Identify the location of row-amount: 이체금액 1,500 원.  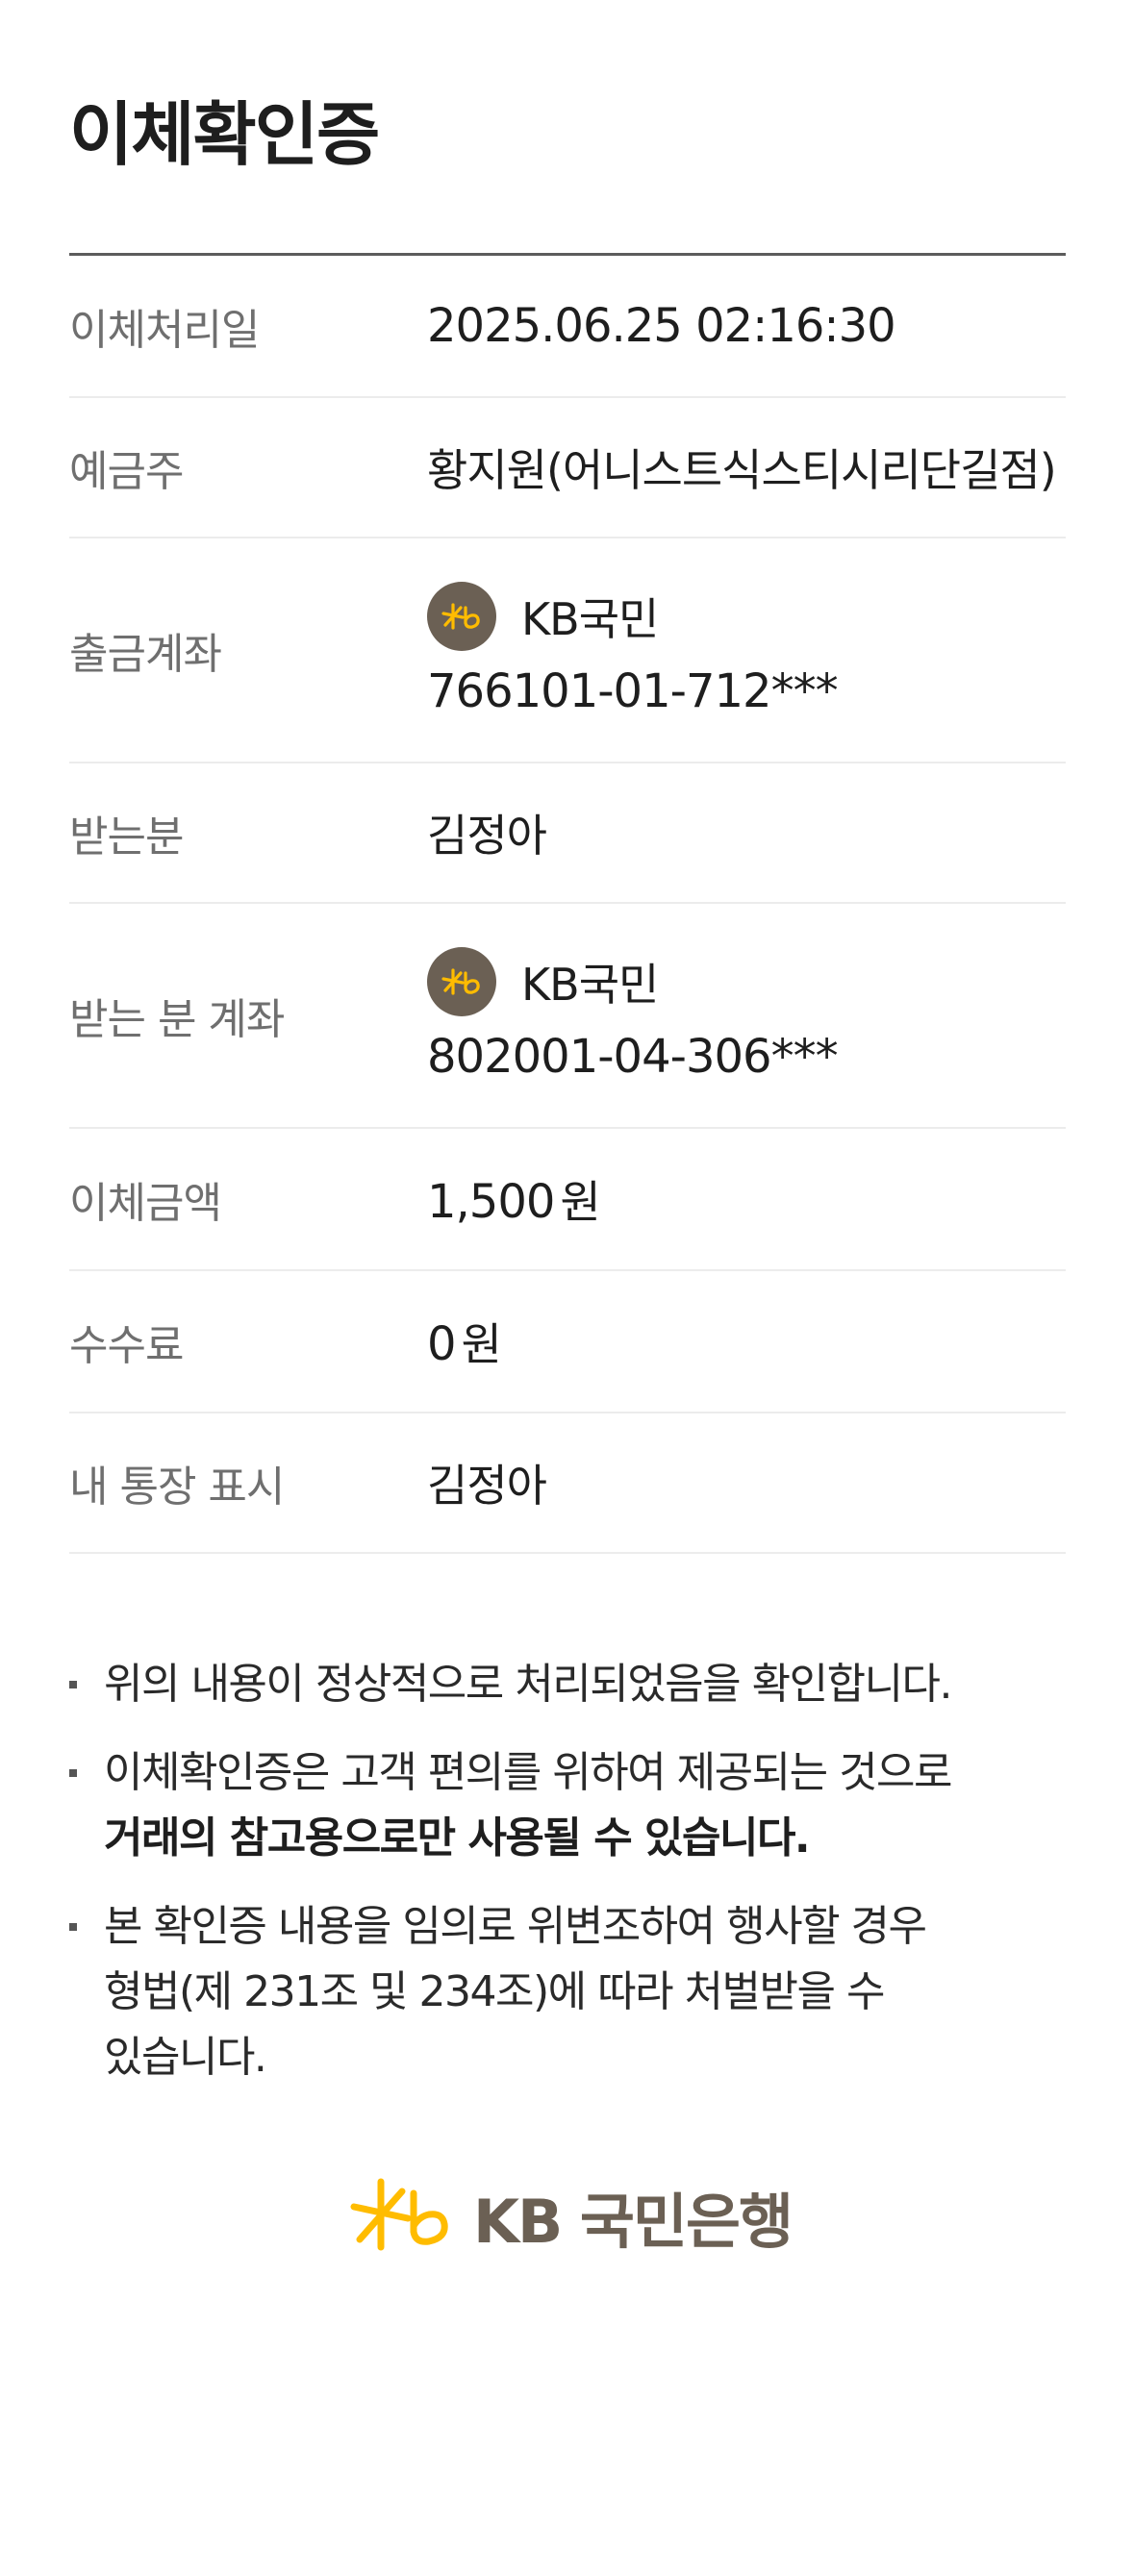
(568, 1200).